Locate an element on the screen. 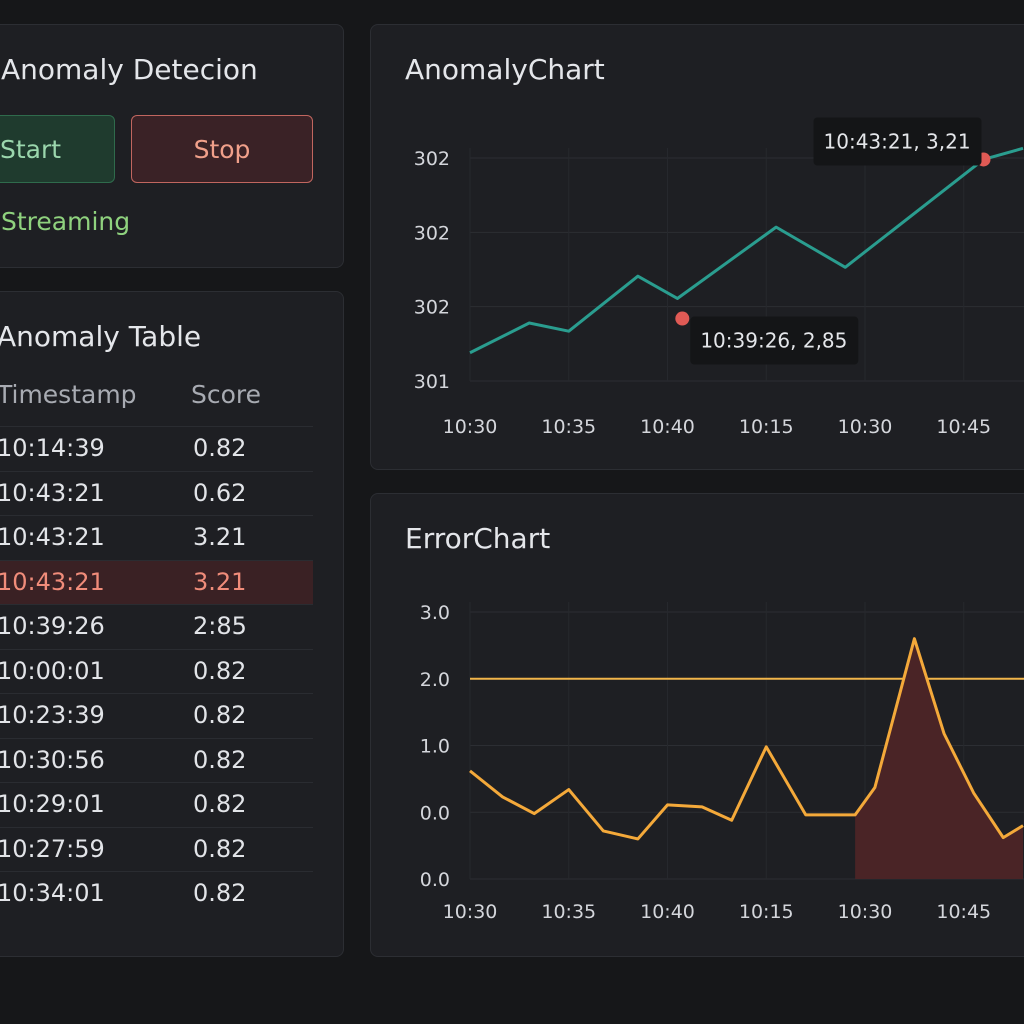 The width and height of the screenshot is (1024, 1024). control-panel: Anomaly Detecion Start Stop Streaming is located at coordinates (172, 146).